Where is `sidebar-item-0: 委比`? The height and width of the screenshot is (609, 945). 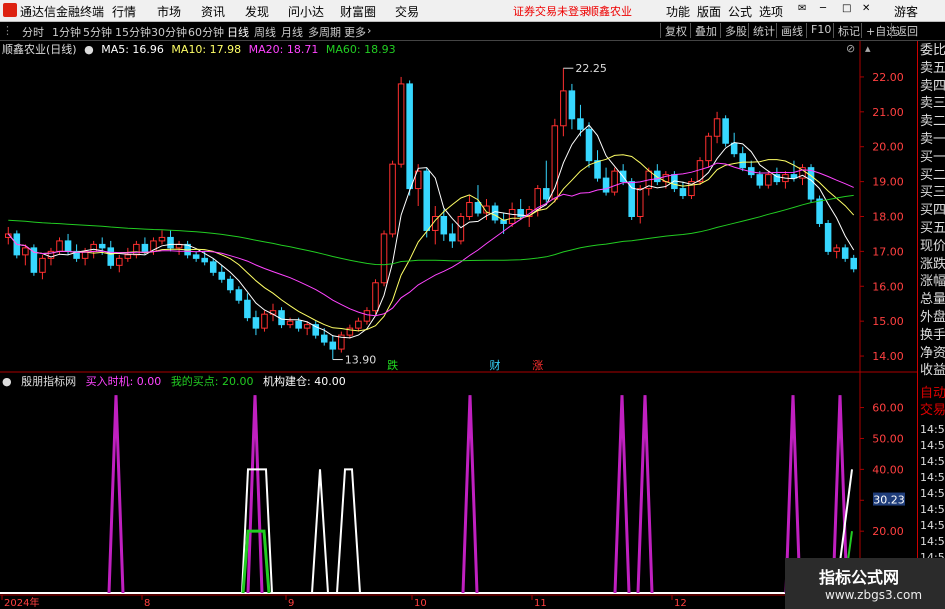
sidebar-item-0: 委比 is located at coordinates (932, 51).